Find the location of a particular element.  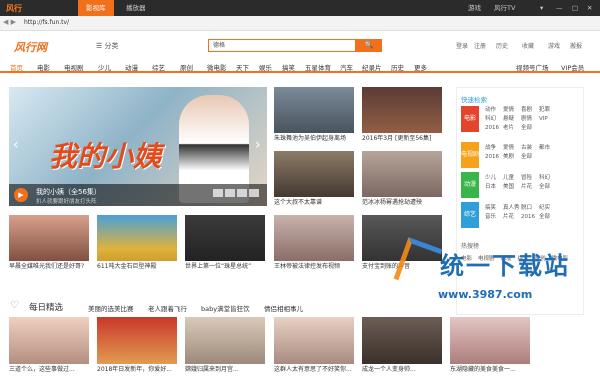

category-block-tv: 电视剧 is located at coordinates (470, 155).